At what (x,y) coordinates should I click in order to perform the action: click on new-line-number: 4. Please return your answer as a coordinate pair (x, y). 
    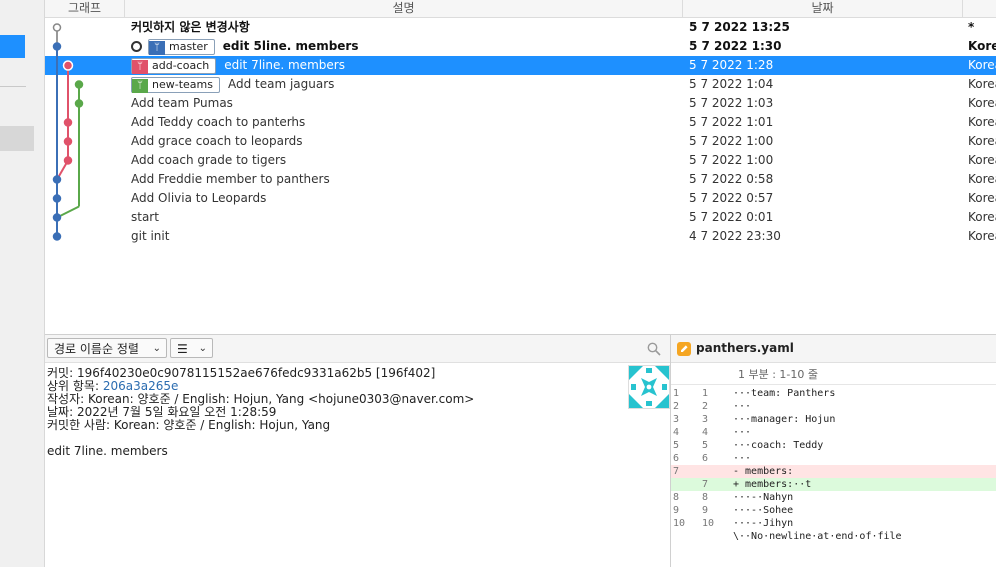
    Looking at the image, I should click on (705, 432).